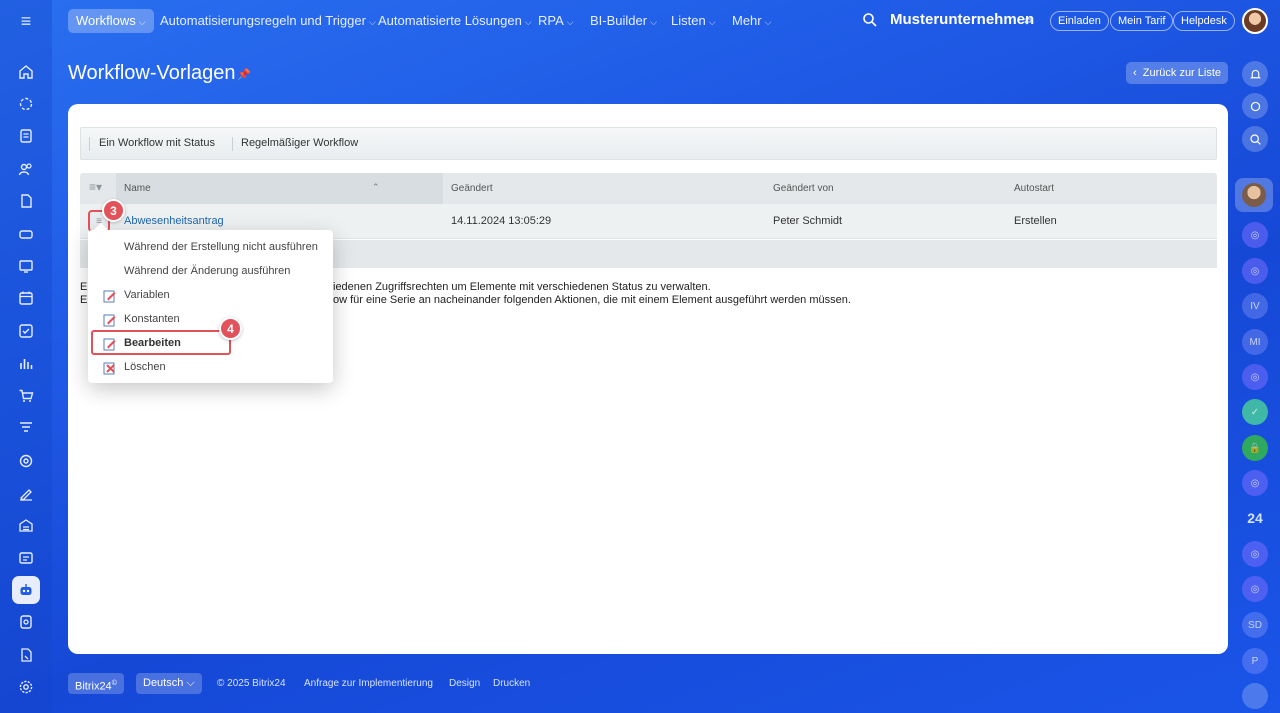 Image resolution: width=1280 pixels, height=713 pixels. I want to click on automation-robot-icon, so click(26, 590).